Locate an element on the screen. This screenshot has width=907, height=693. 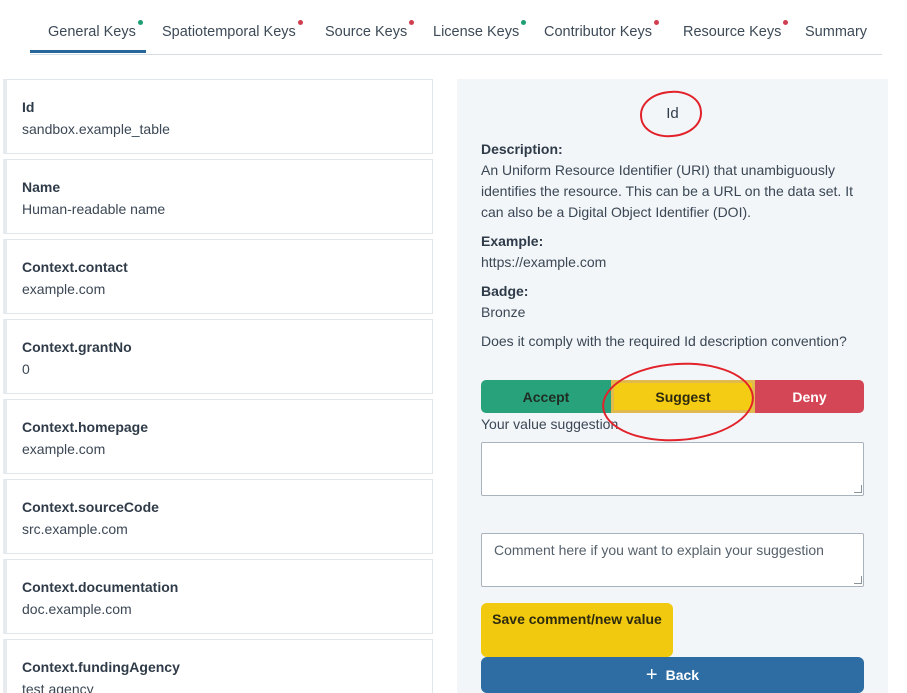
key-name: Context.fundingAgency is located at coordinates (101, 667).